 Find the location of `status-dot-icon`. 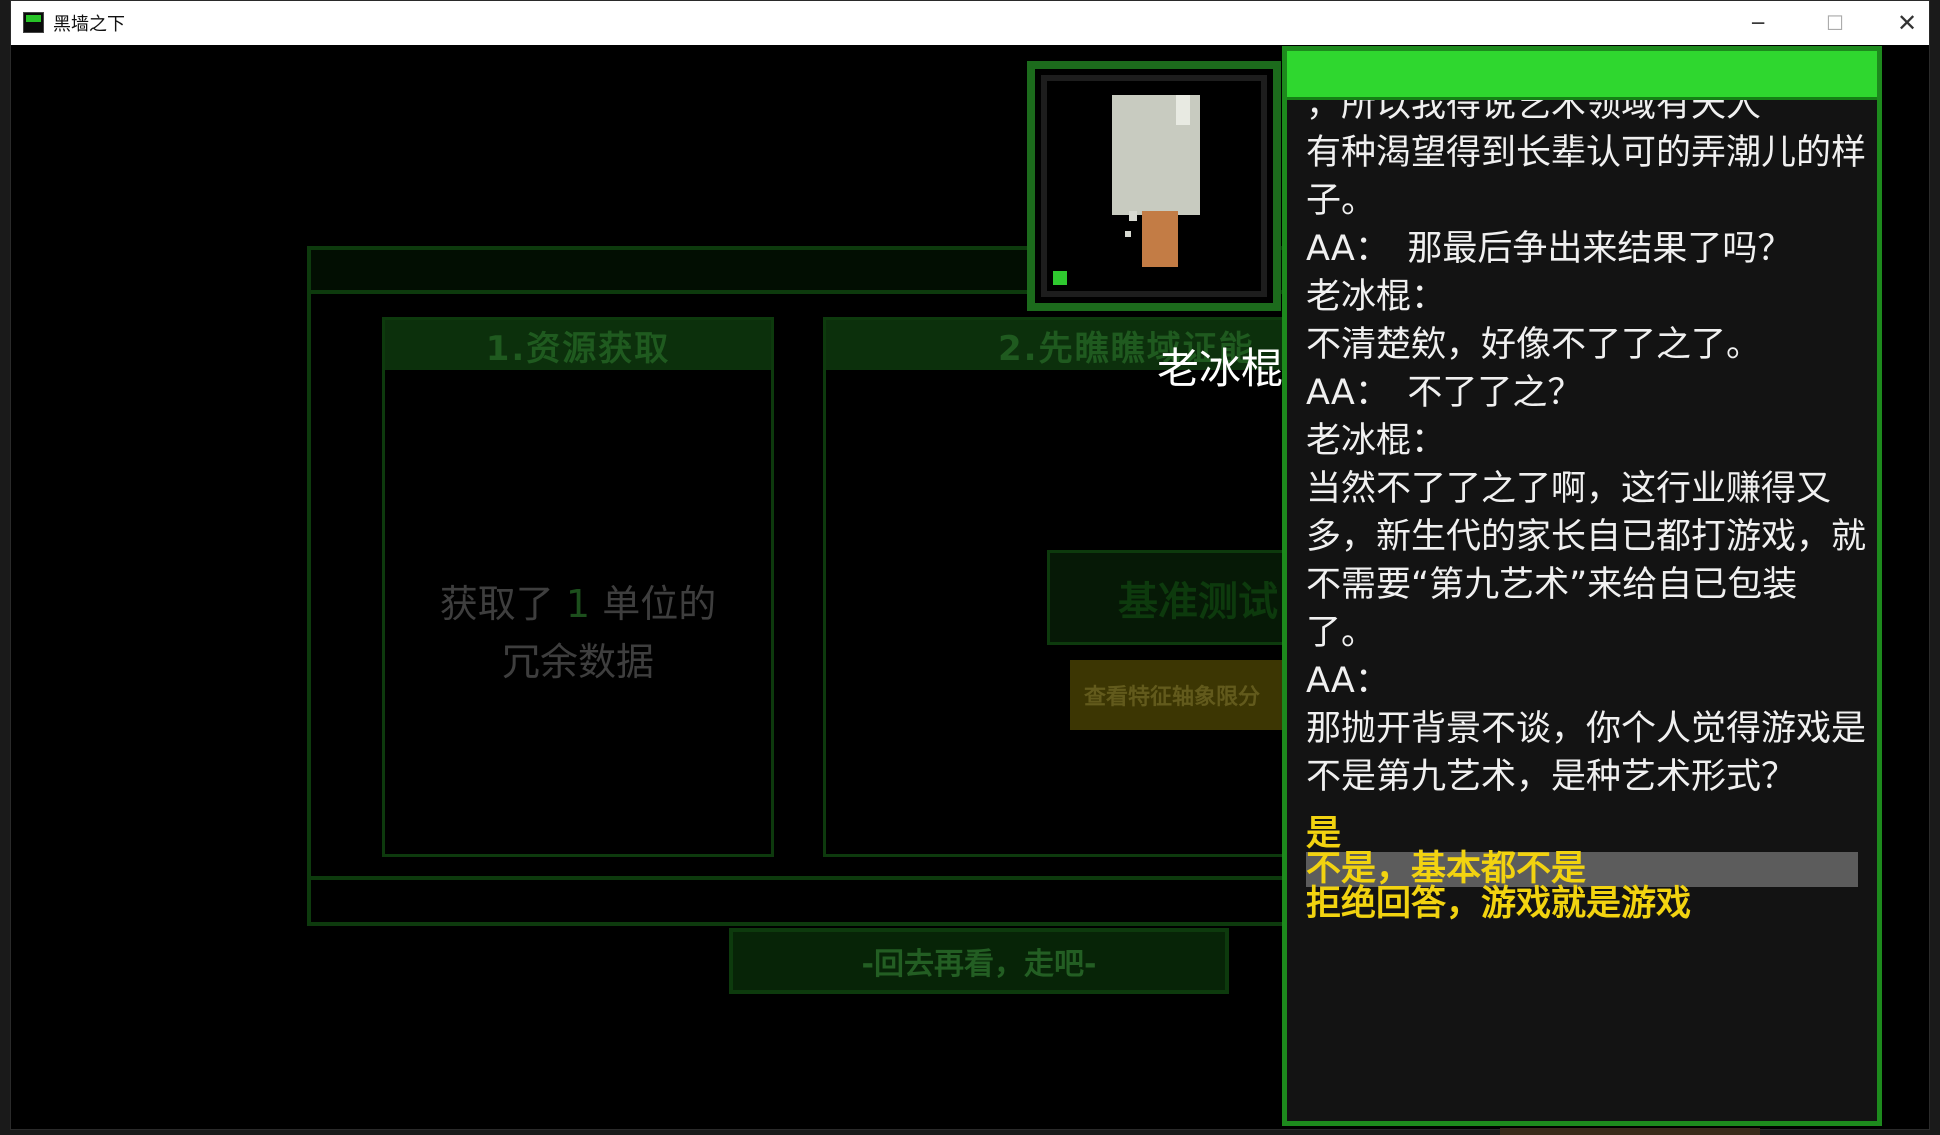

status-dot-icon is located at coordinates (1060, 278).